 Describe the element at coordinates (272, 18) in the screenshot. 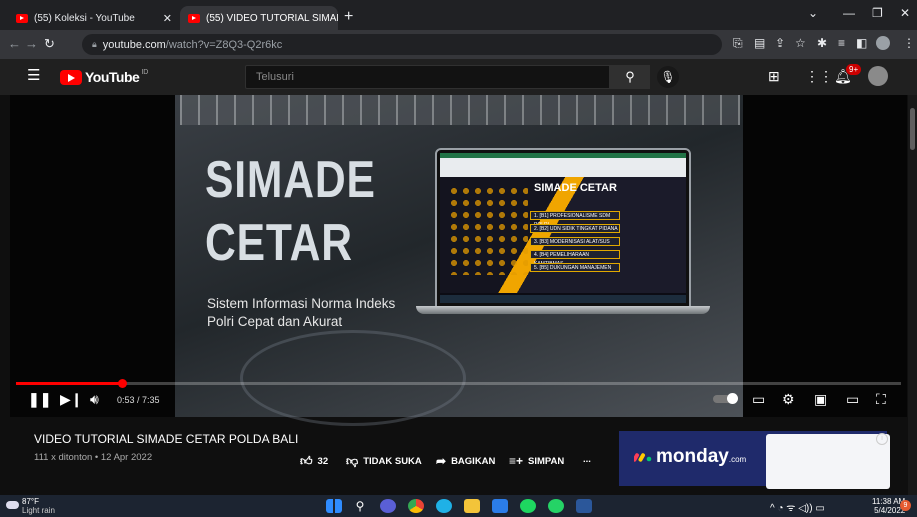

I see `tab-title: (55) VIDEO TUTORIAL SIMADE` at that location.